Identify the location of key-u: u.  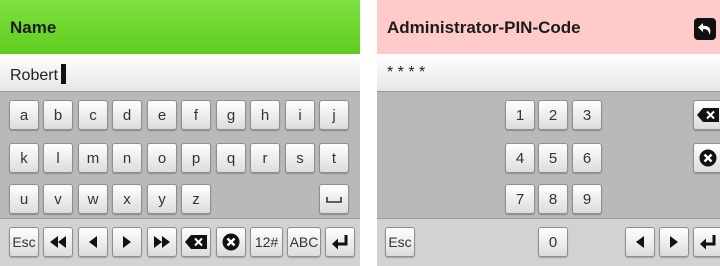
(24, 199).